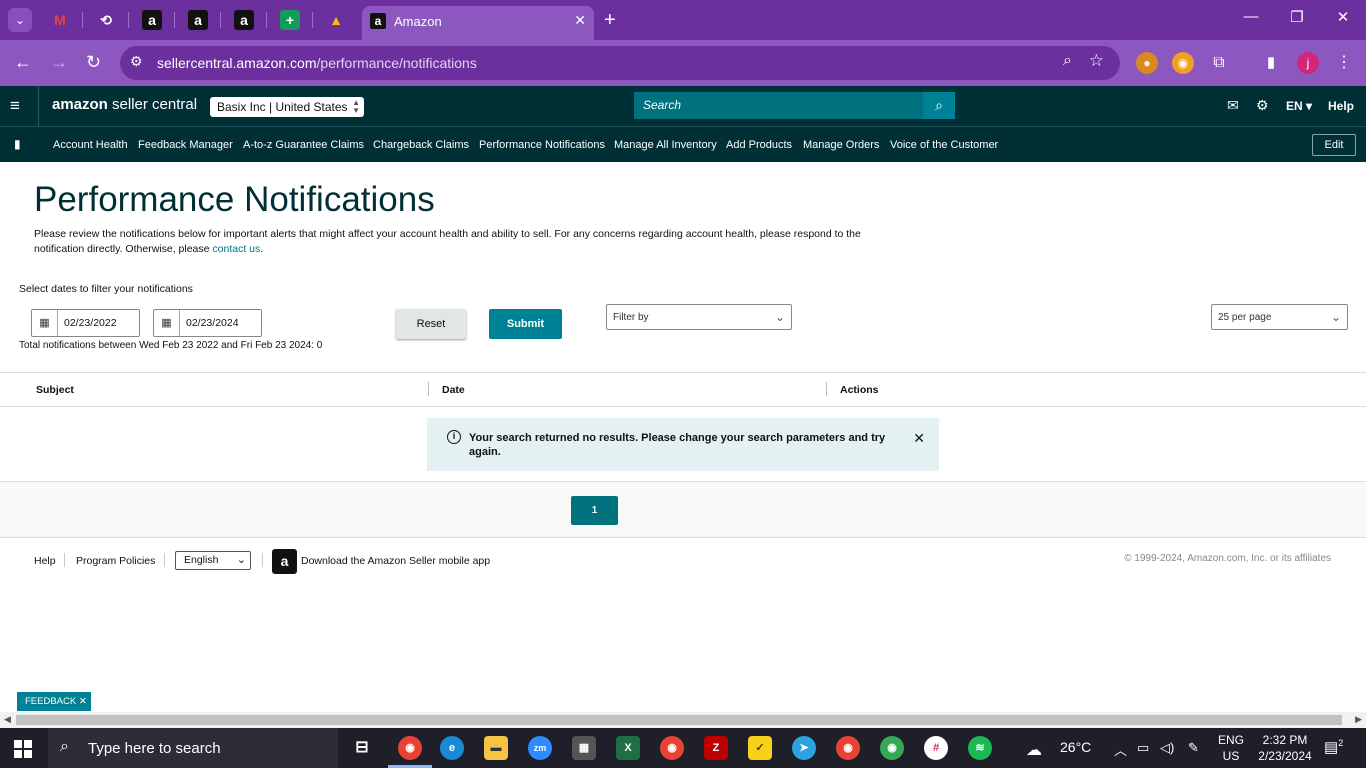 The width and height of the screenshot is (1366, 768). What do you see at coordinates (20, 20) in the screenshot?
I see `tab-search-dropdown-icon: ⌄` at bounding box center [20, 20].